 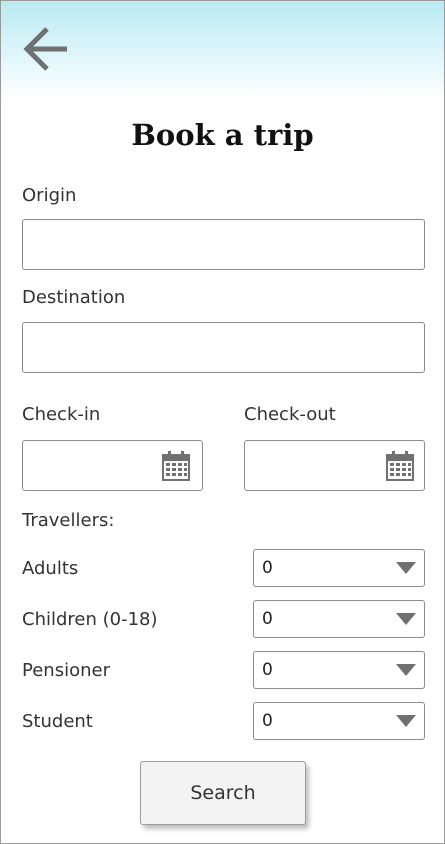 What do you see at coordinates (222, 135) in the screenshot?
I see `page-title: Book a trip` at bounding box center [222, 135].